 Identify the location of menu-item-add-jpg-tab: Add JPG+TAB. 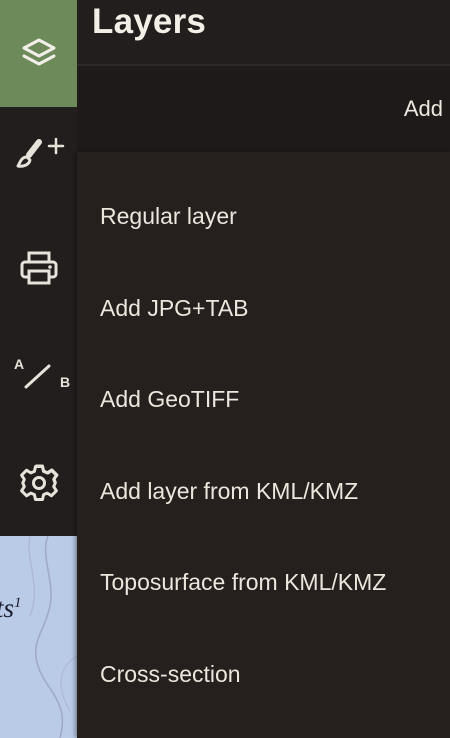
(263, 308).